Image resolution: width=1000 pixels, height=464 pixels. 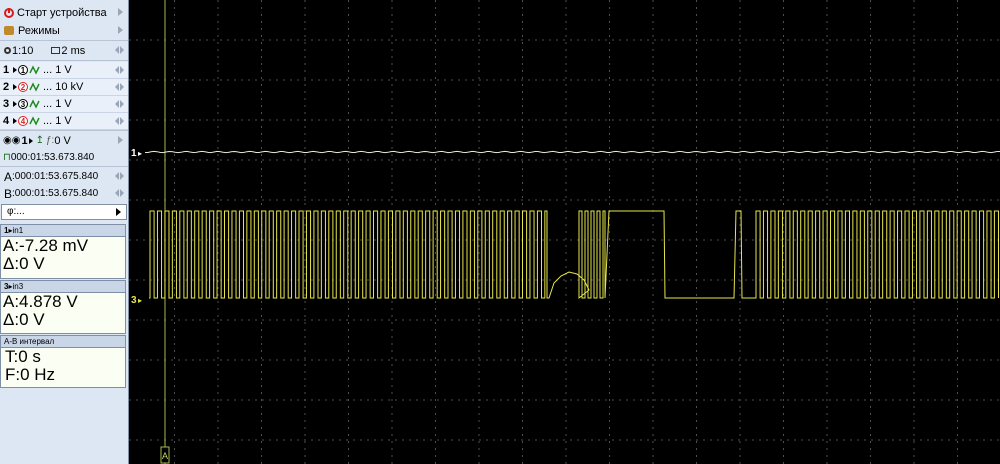 I want to click on zoom-timebase-row: 1:10 2 ms, so click(x=64, y=50).